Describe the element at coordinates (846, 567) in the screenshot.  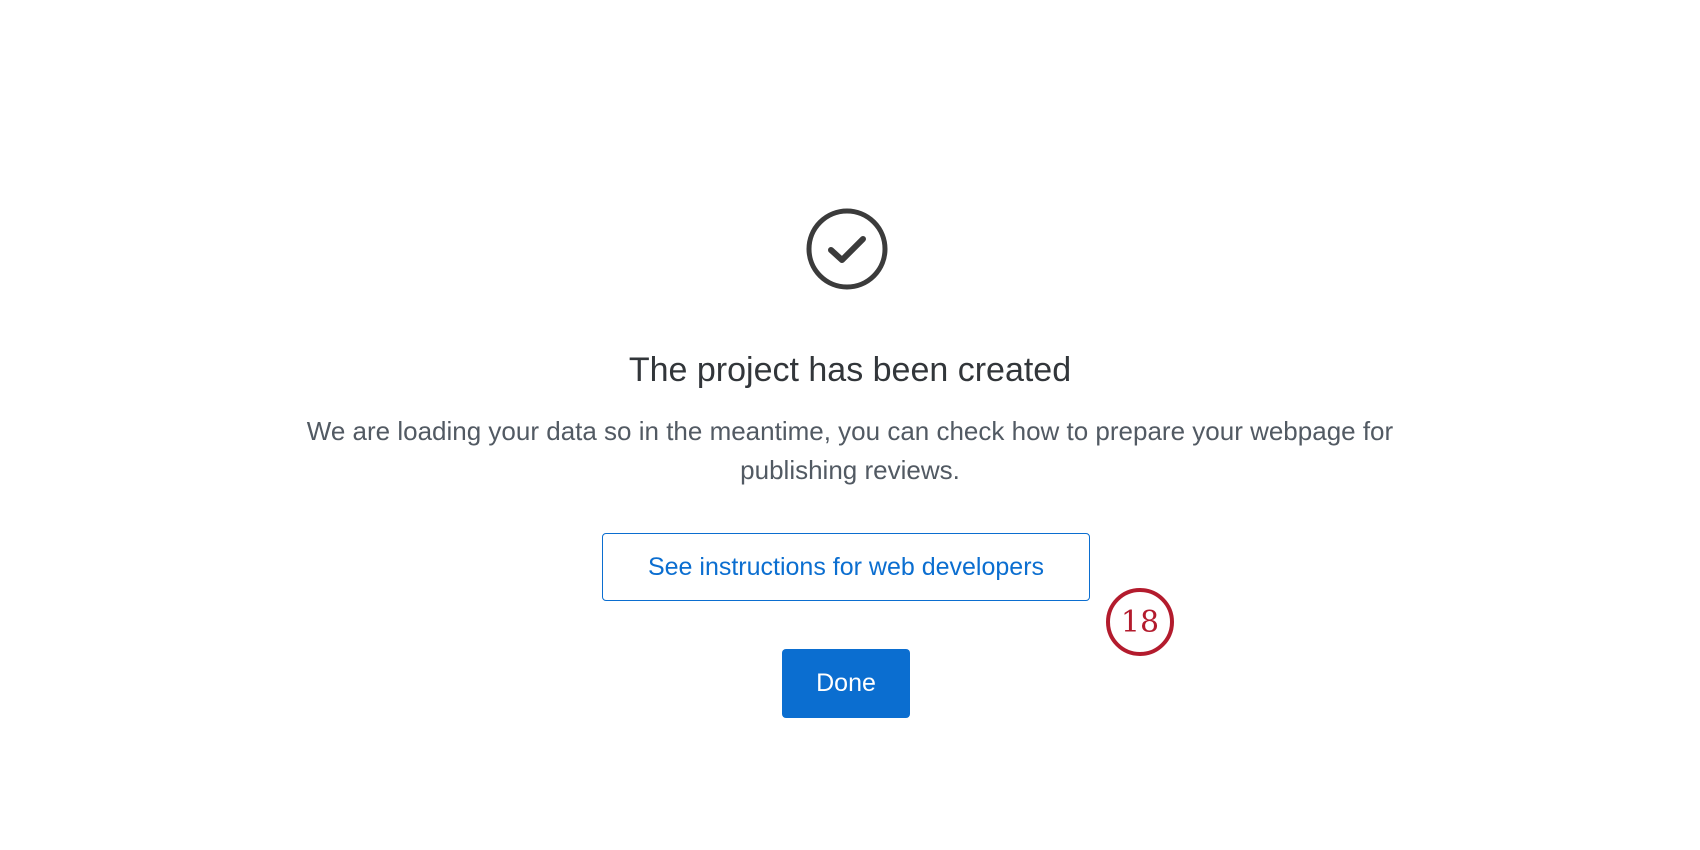
I see `see-instructions-button: See instructions for web developers` at that location.